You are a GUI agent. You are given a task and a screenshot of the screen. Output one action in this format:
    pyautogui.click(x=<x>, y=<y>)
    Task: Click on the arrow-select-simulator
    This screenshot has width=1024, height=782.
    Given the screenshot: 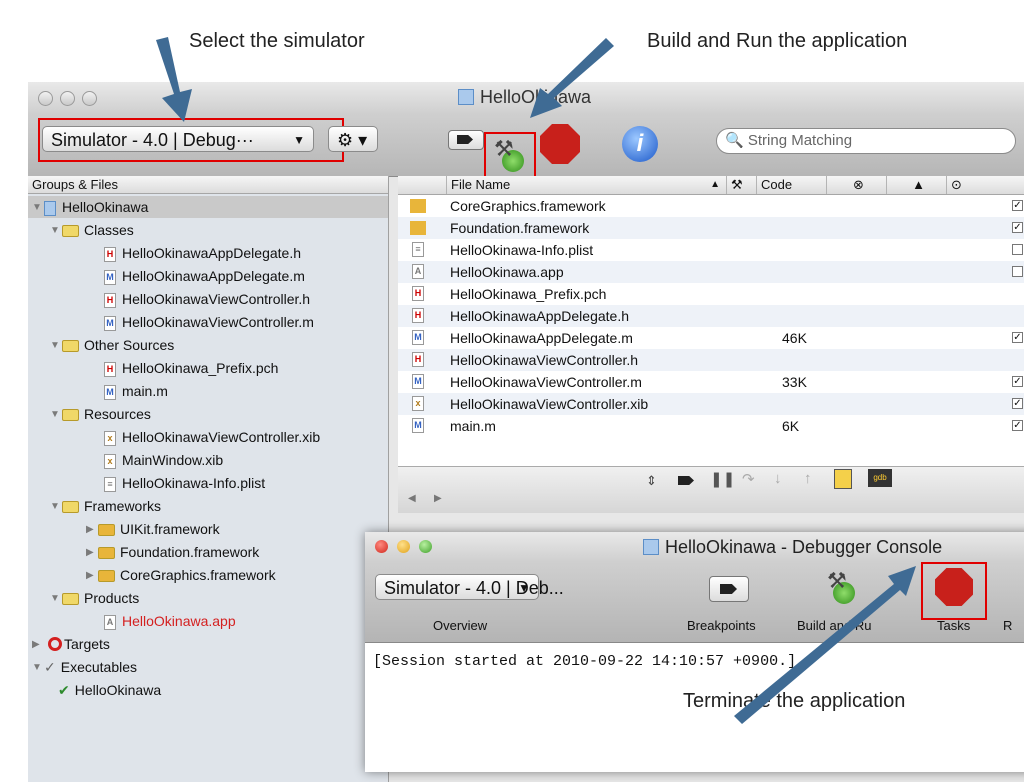 What is the action you would take?
    pyautogui.click(x=174, y=79)
    